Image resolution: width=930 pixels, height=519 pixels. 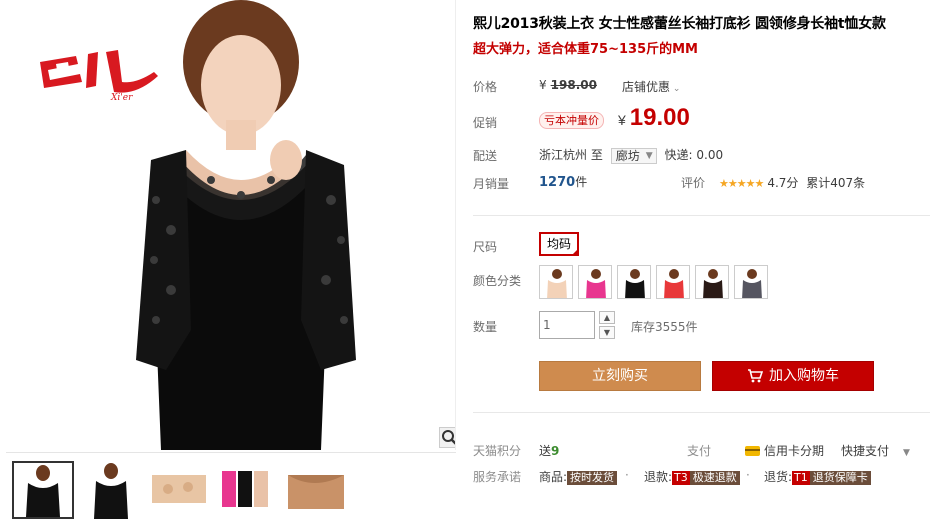 I want to click on service-goods: 商品: 按时发货, so click(x=578, y=476).